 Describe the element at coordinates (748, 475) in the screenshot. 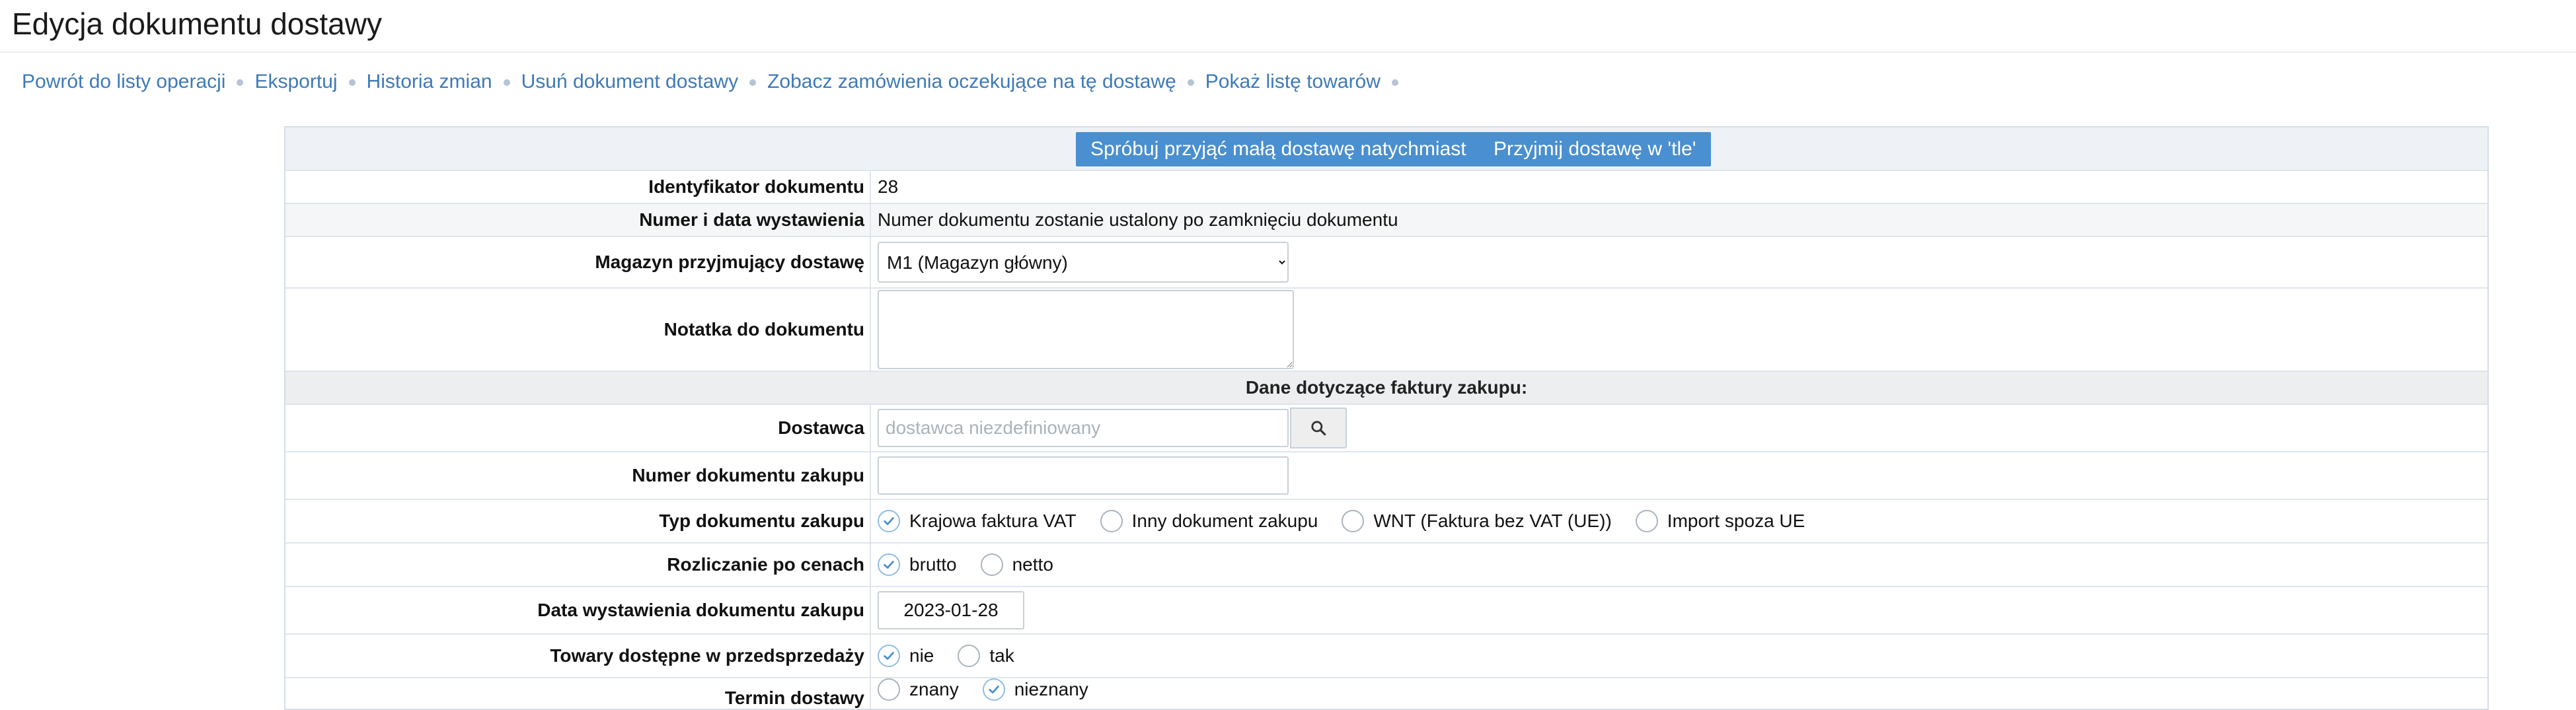

I see `purchase-number-label: Numer dokumentu zakupu` at that location.